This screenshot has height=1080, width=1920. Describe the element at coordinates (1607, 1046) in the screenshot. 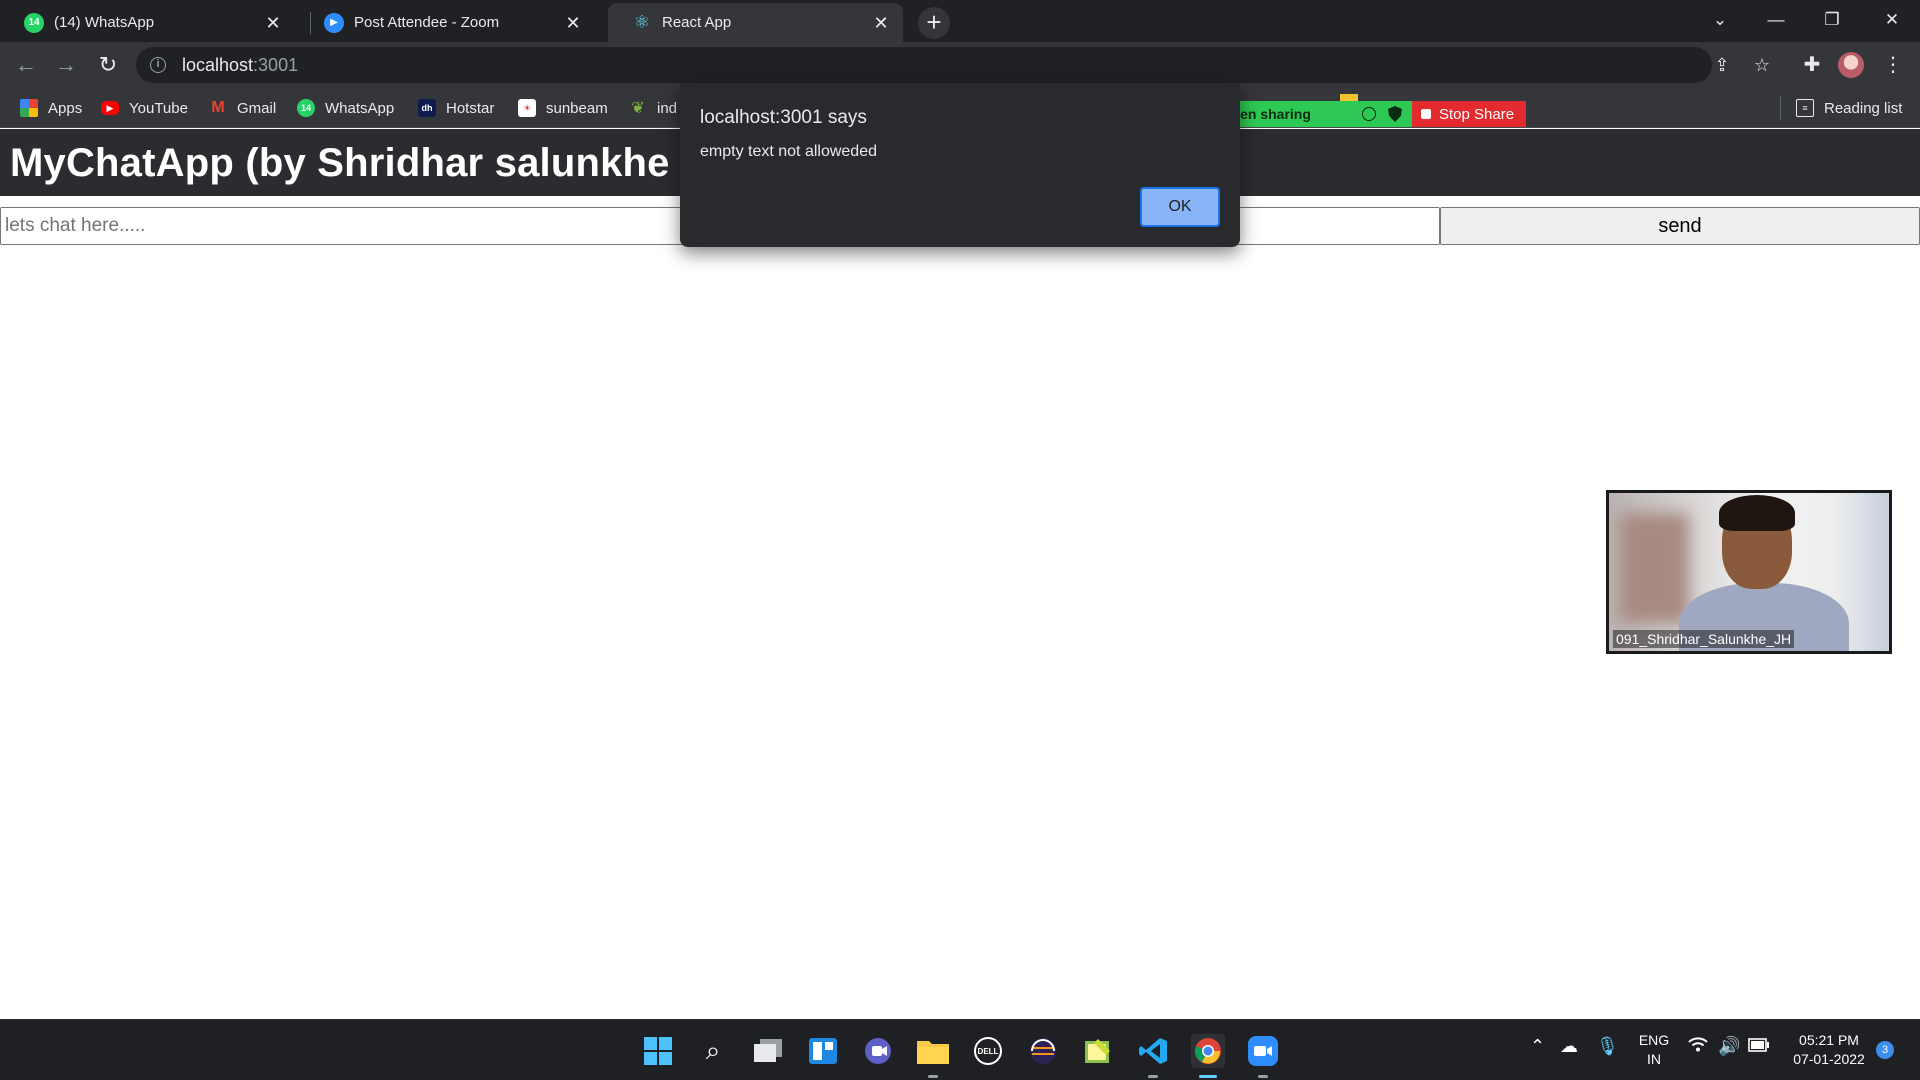

I see `microphone-icon: 🎙` at that location.